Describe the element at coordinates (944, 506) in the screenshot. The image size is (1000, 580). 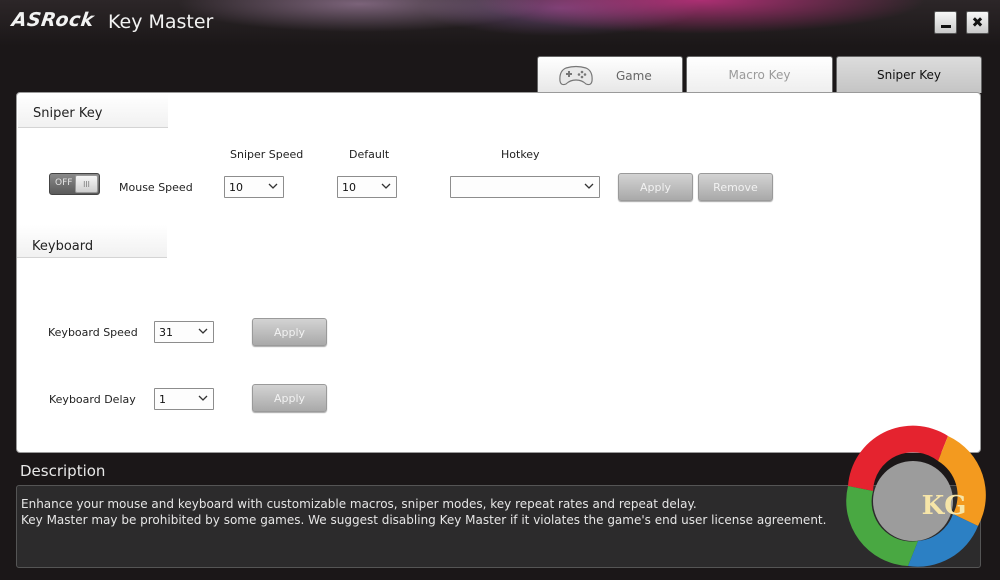
I see `watermark-text: KG` at that location.